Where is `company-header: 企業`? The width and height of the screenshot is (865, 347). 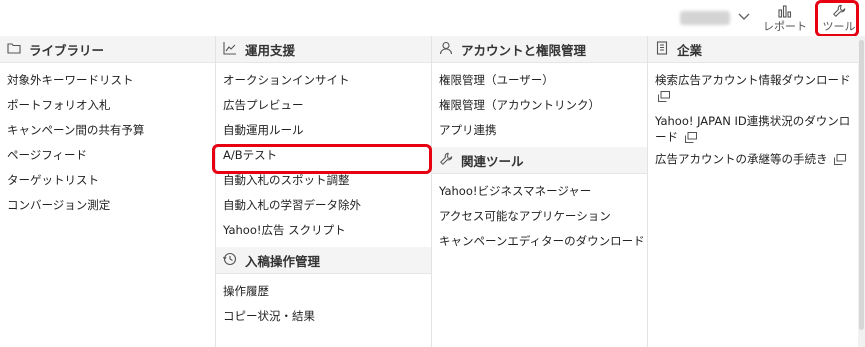
company-header: 企業 is located at coordinates (753, 49).